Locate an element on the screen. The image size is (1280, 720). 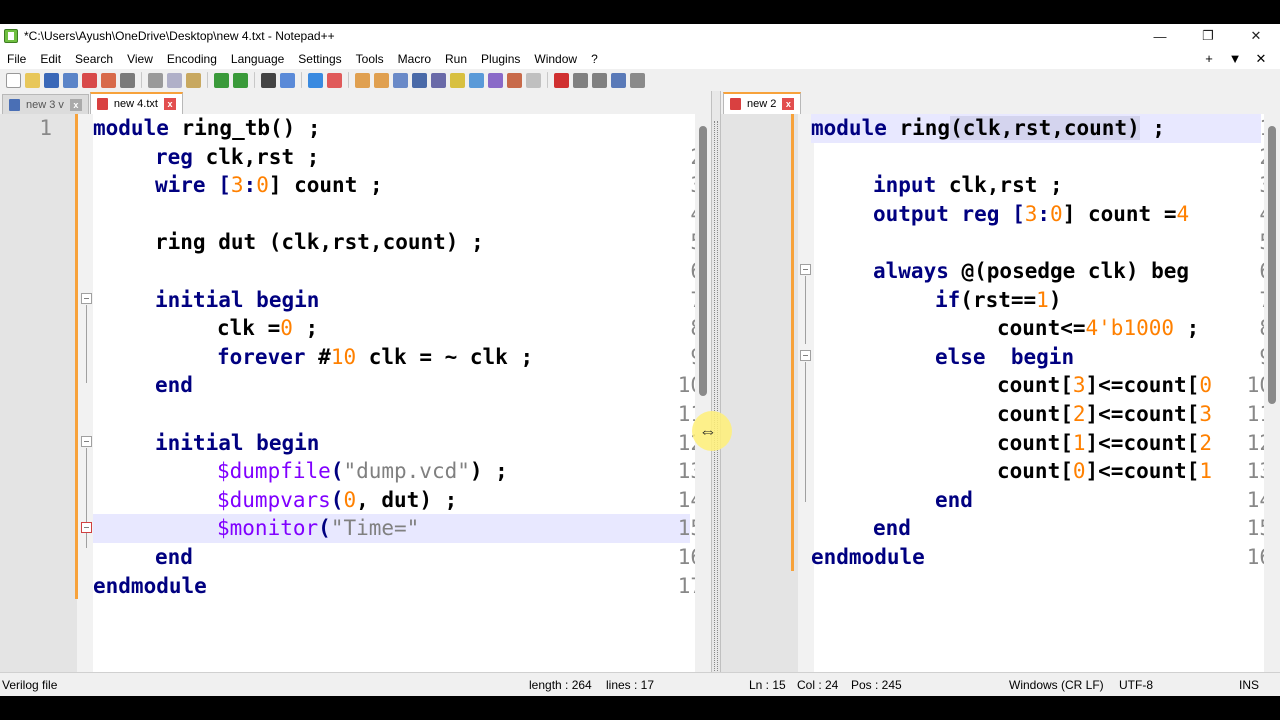
code-token: output is located at coordinates (911, 213).